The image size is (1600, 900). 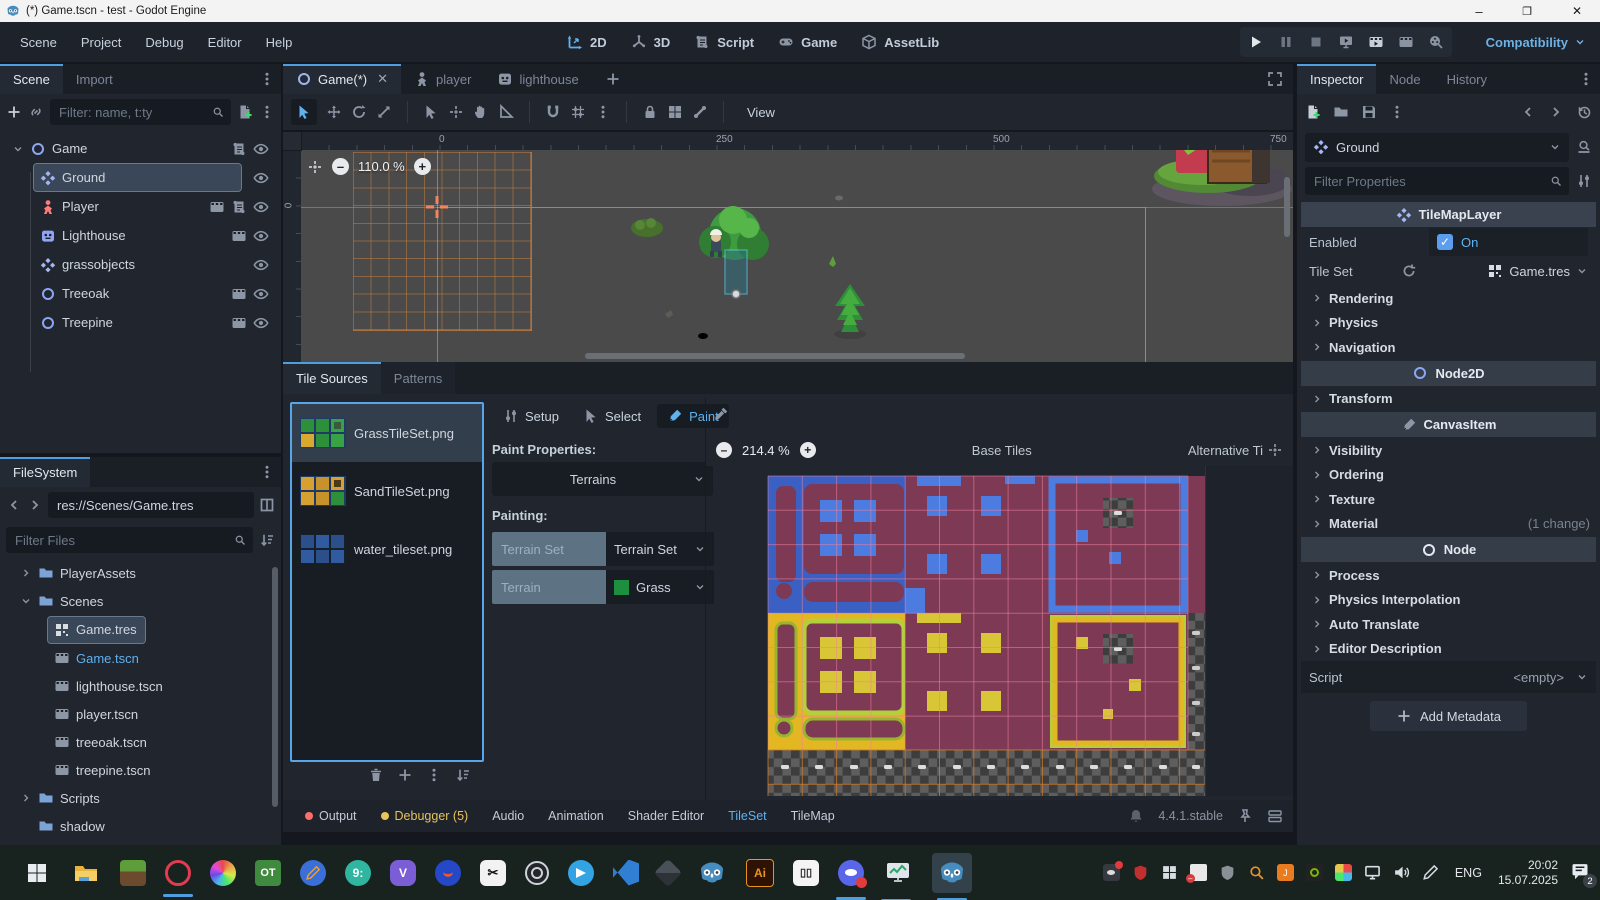 What do you see at coordinates (537, 79) in the screenshot?
I see `scene-tab-lighthouse: lighthouse` at bounding box center [537, 79].